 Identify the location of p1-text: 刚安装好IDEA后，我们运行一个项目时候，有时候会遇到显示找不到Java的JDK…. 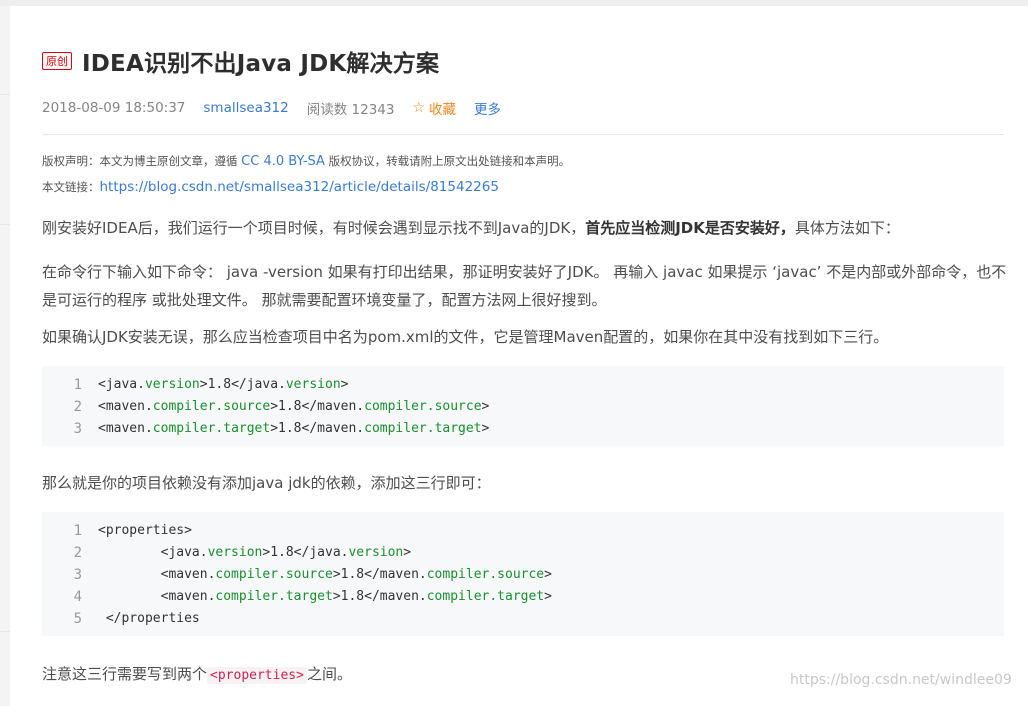
(314, 228).